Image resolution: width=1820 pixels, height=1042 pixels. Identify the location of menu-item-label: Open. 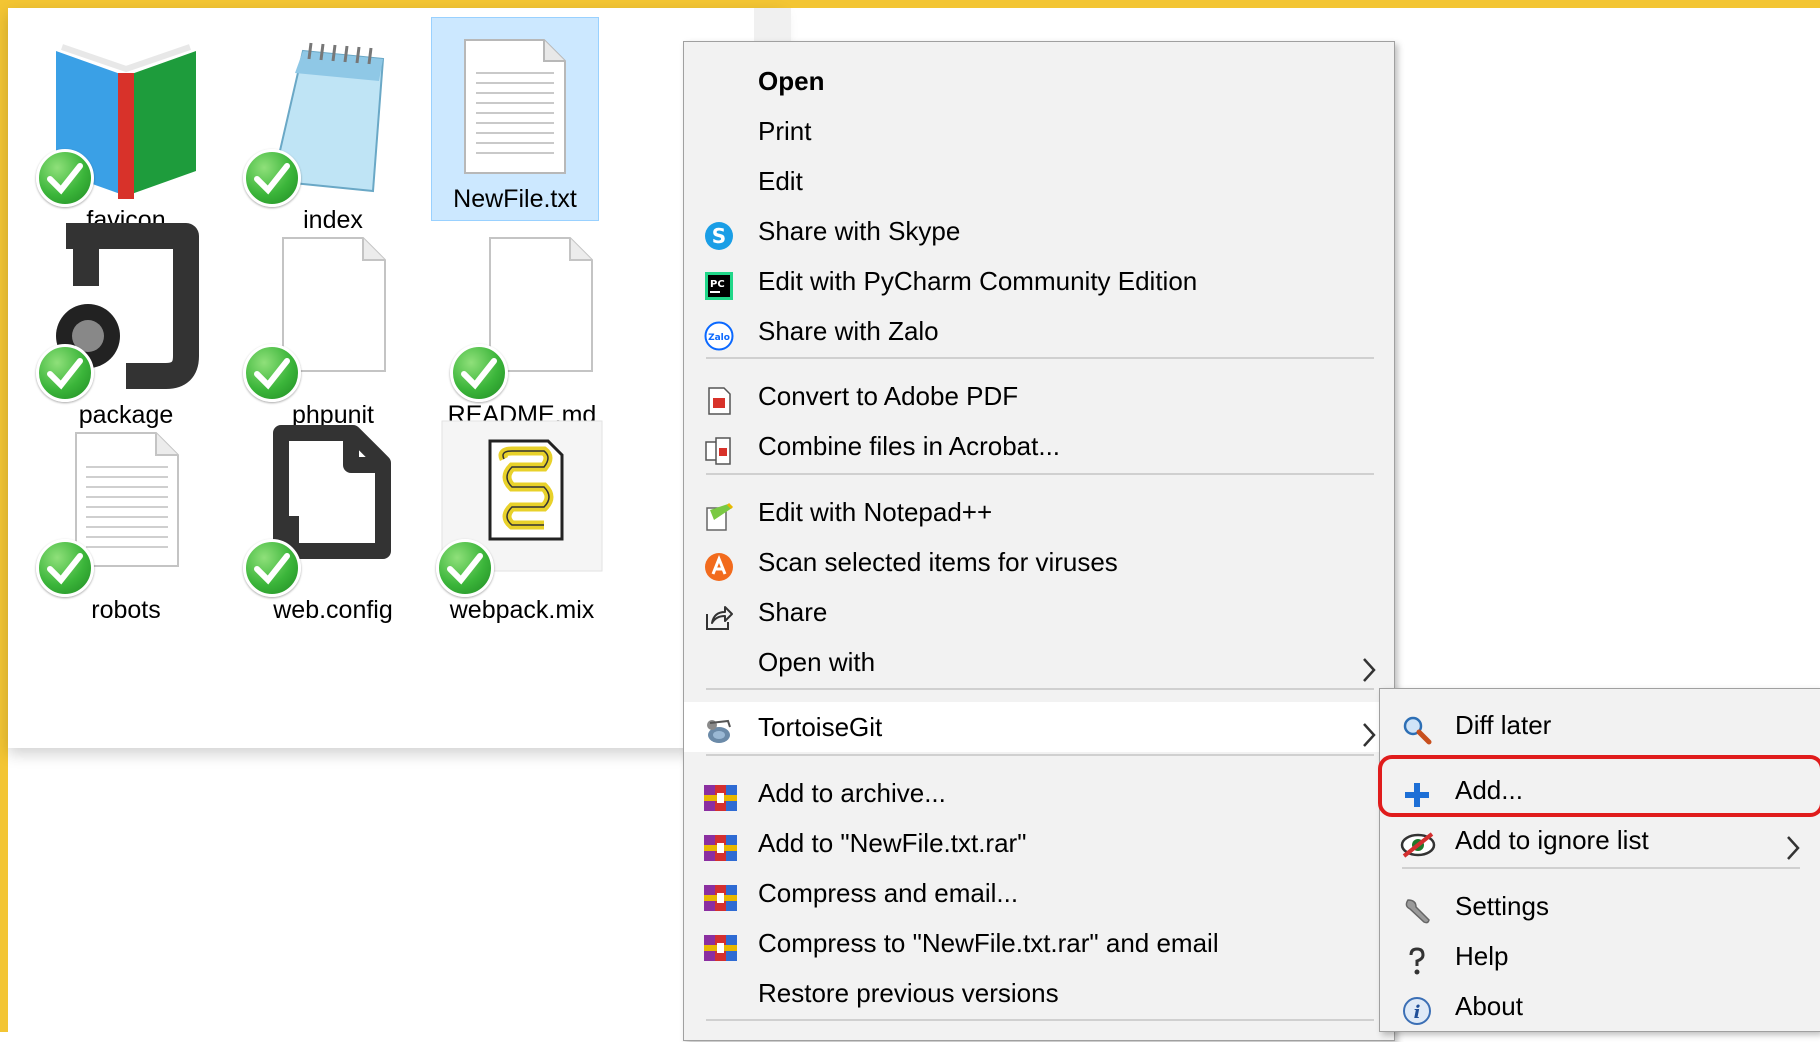
(791, 81).